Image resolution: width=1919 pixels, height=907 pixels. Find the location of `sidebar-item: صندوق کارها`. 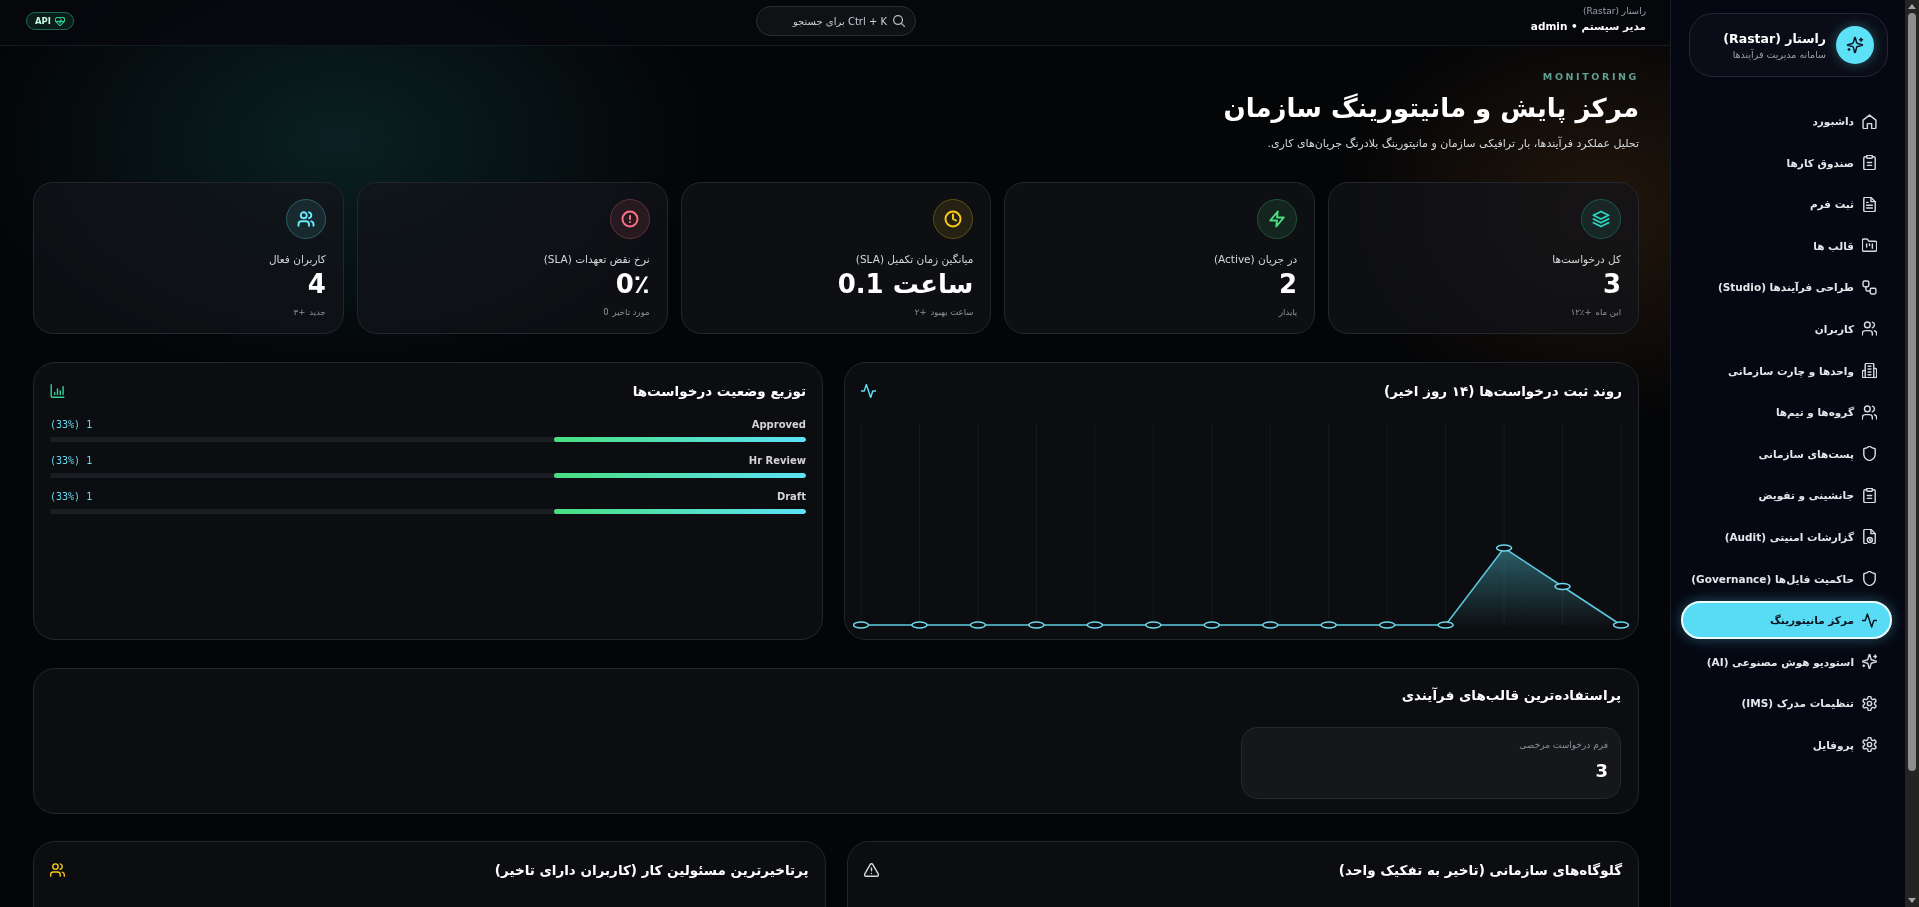

sidebar-item: صندوق کارها is located at coordinates (1786, 162).